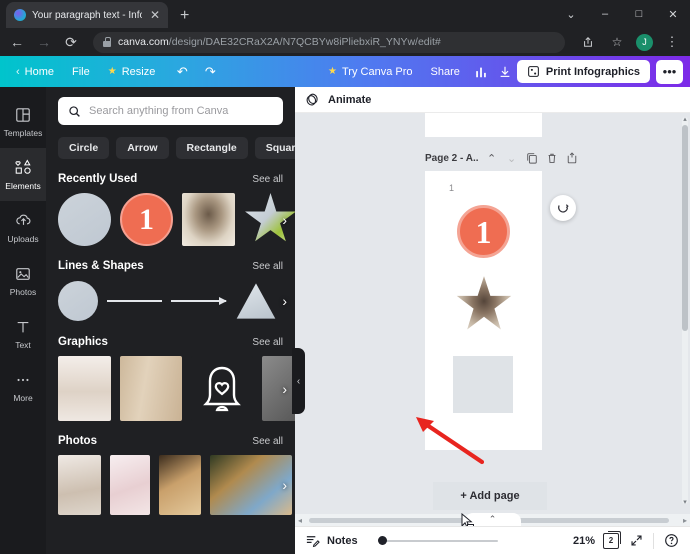 The height and width of the screenshot is (554, 690). What do you see at coordinates (196, 72) in the screenshot?
I see `undo-redo-group: ↶ ↷` at bounding box center [196, 72].